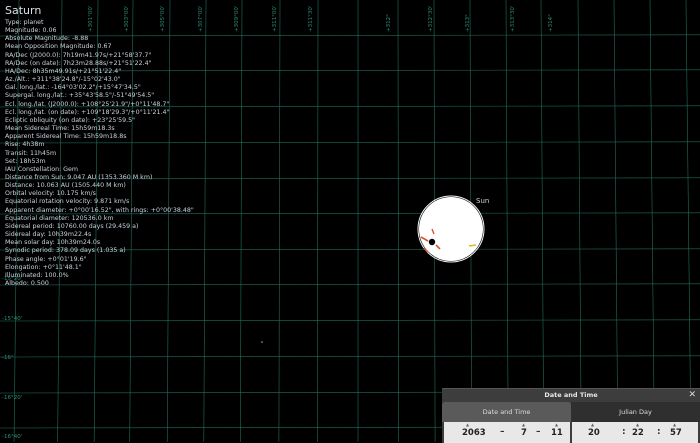 Image resolution: width=700 pixels, height=443 pixels. Describe the element at coordinates (468, 23) in the screenshot. I see `top-tick-label: +313°` at that location.